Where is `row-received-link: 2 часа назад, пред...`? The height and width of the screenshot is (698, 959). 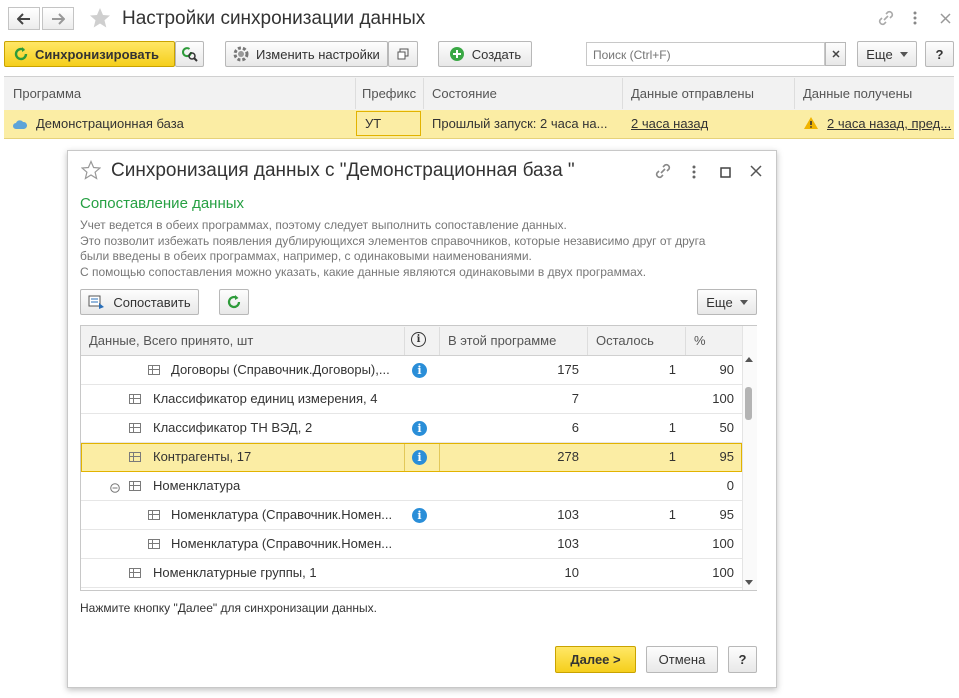
row-received-link: 2 часа назад, пред... is located at coordinates (889, 123).